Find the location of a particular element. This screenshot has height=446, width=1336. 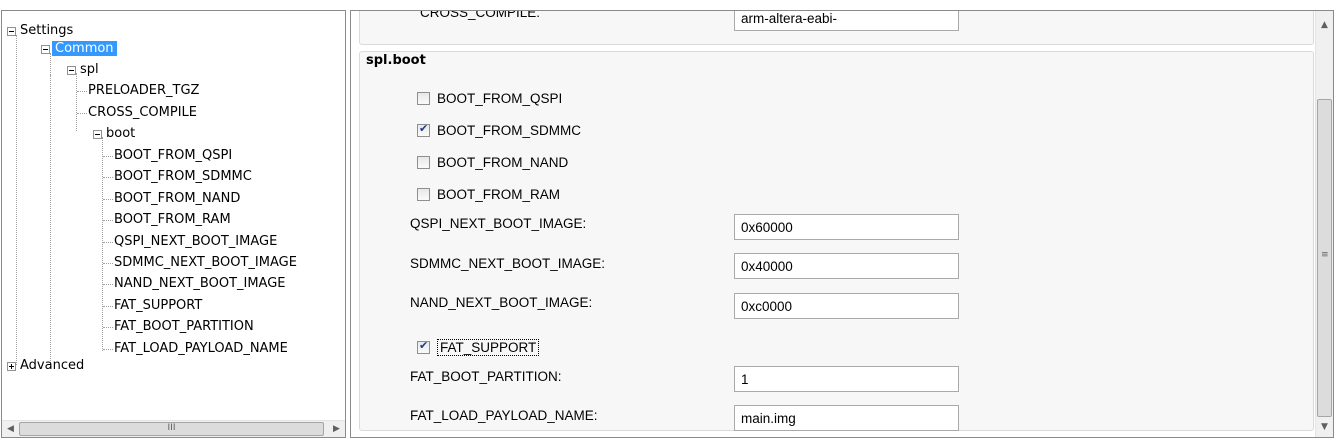

scroll-up-icon: ▲ is located at coordinates (1324, 25).